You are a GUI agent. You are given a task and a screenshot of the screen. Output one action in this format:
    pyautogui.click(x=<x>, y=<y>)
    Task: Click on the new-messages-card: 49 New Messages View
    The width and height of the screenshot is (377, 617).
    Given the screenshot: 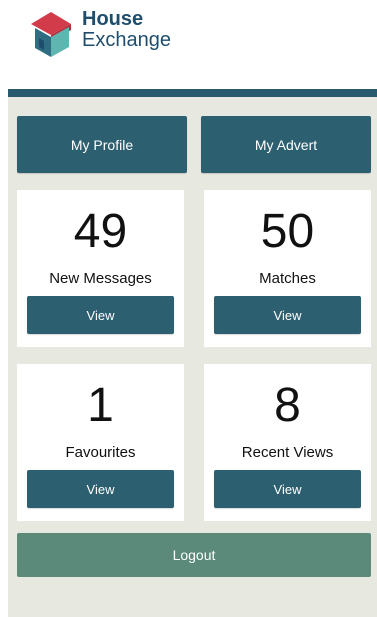 What is the action you would take?
    pyautogui.click(x=100, y=268)
    